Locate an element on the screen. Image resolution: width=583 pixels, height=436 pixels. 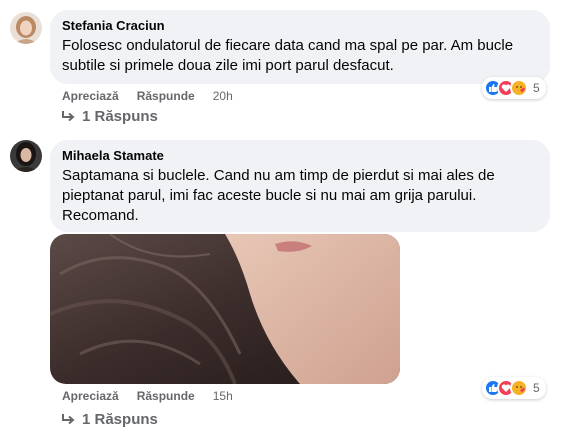
timestamp: 15h is located at coordinates (223, 396).